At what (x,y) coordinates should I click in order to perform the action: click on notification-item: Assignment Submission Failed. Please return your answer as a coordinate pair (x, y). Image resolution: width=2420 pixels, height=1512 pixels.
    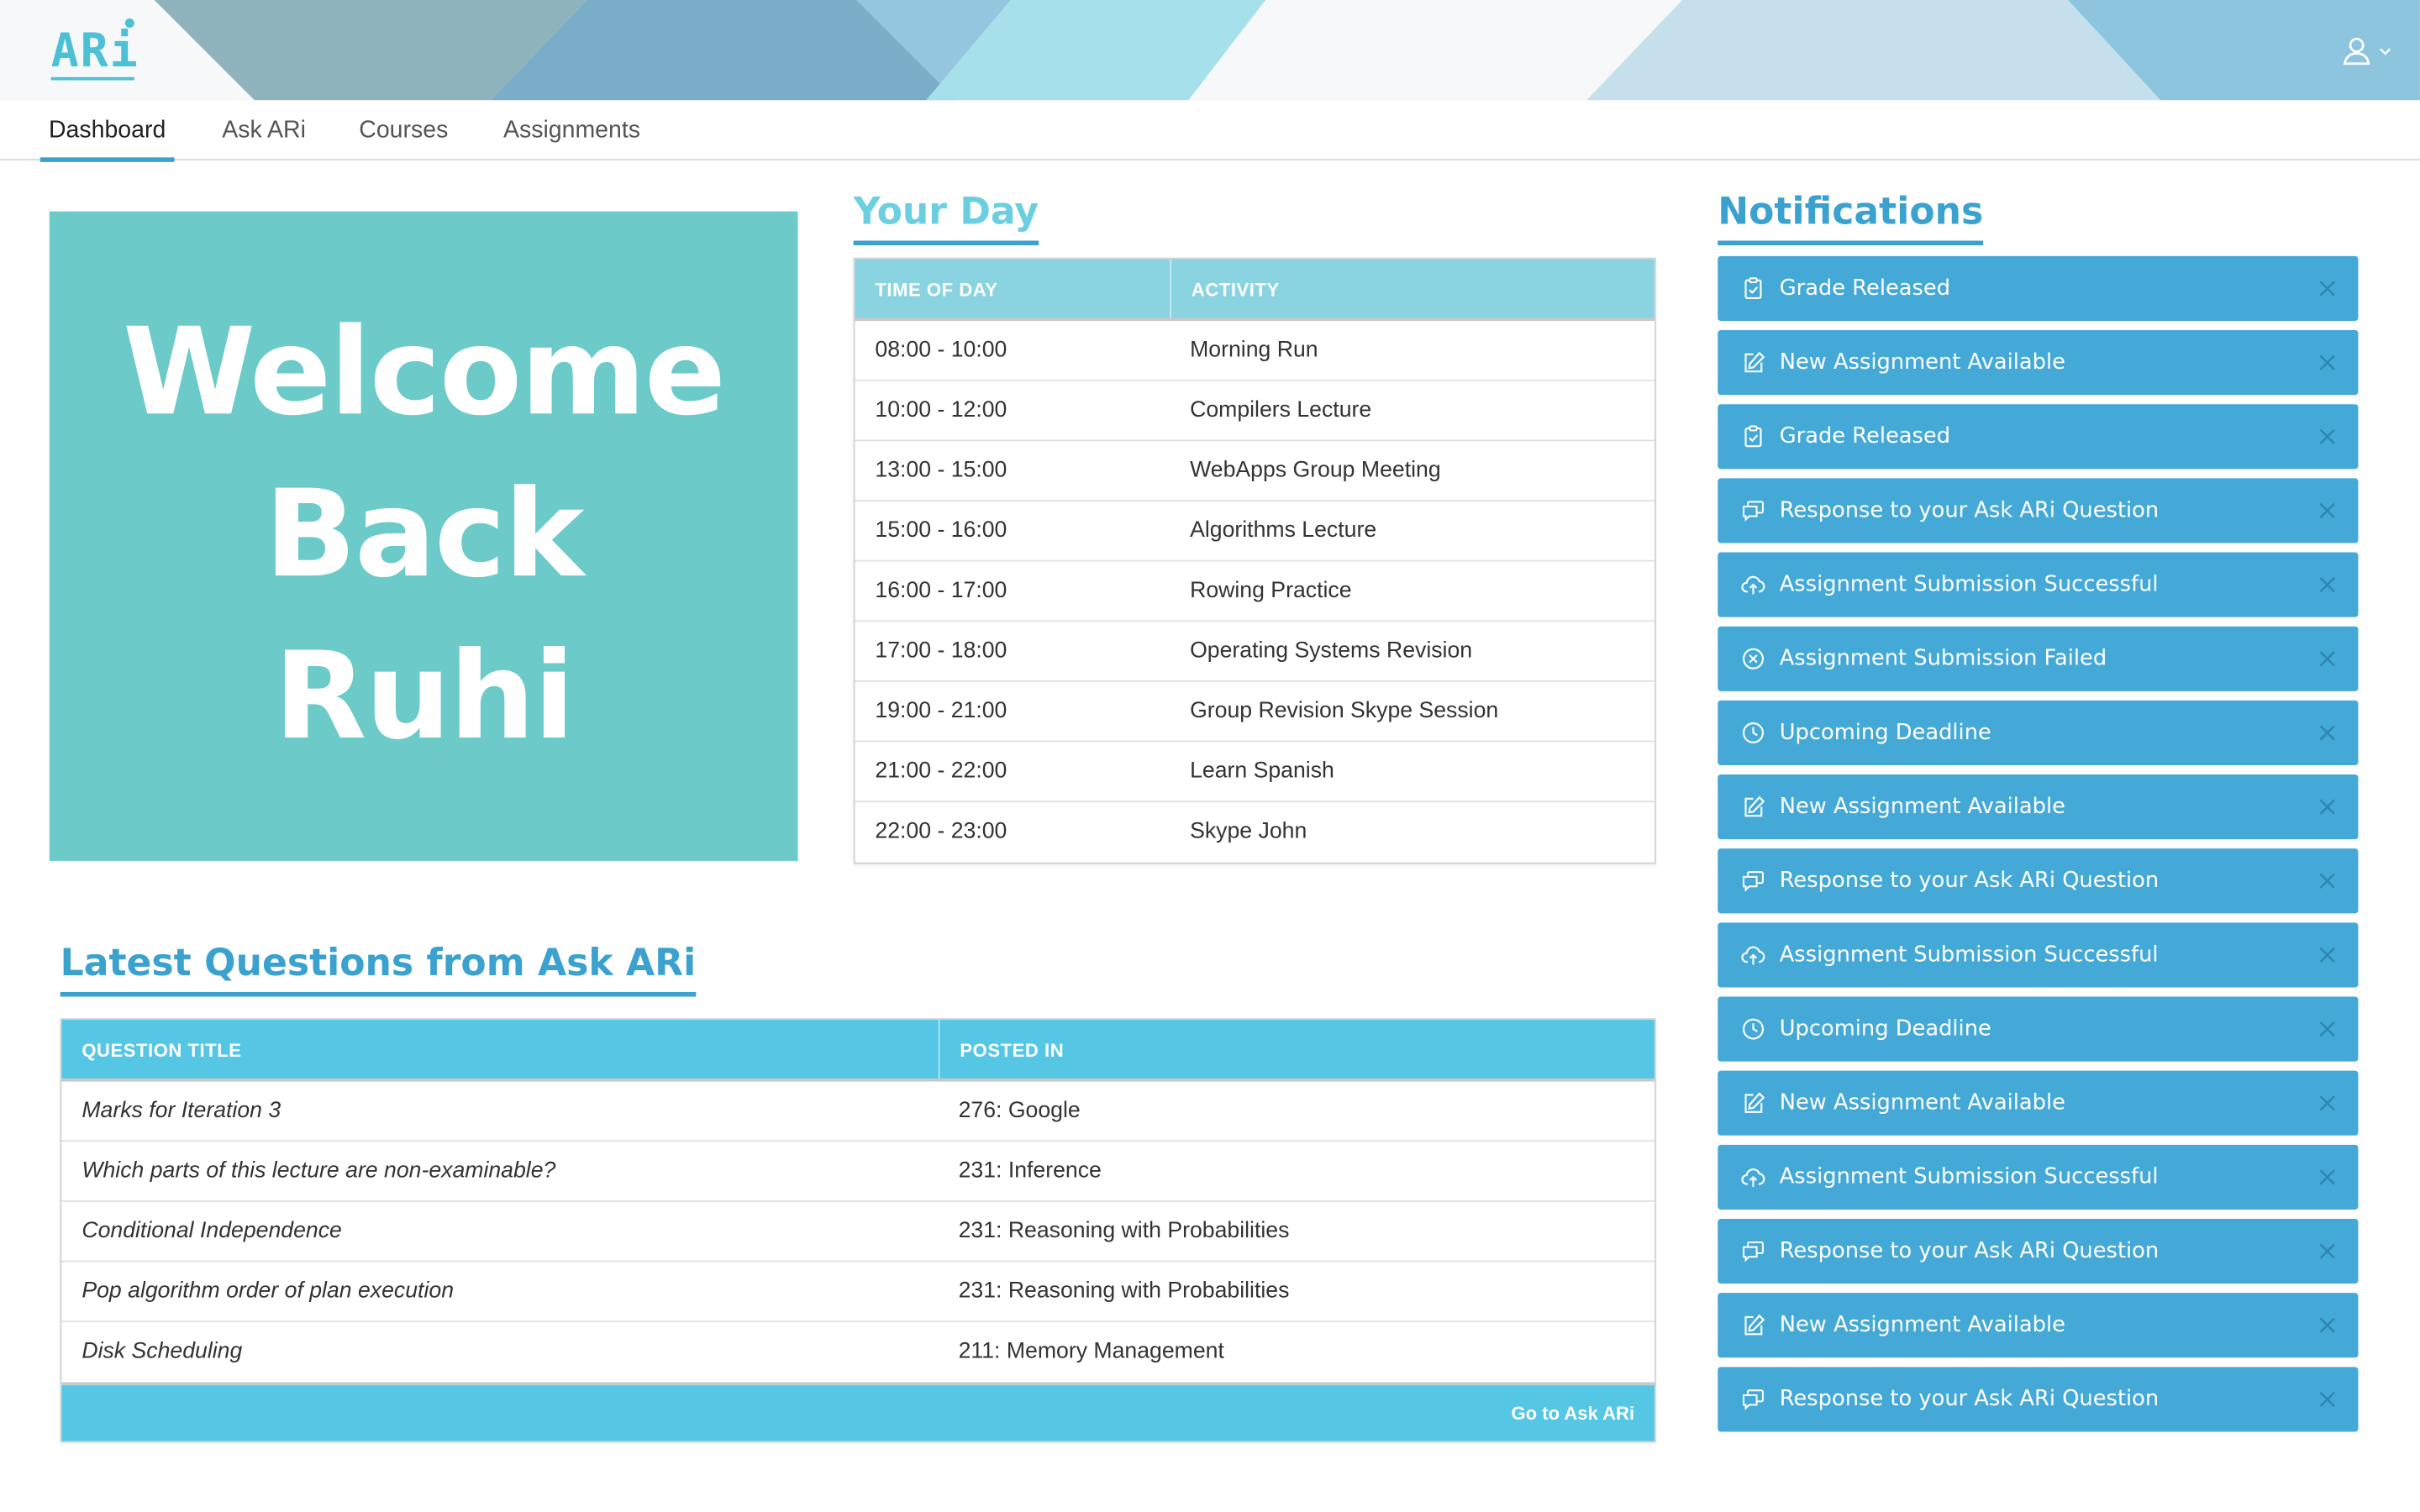
    Looking at the image, I should click on (2039, 658).